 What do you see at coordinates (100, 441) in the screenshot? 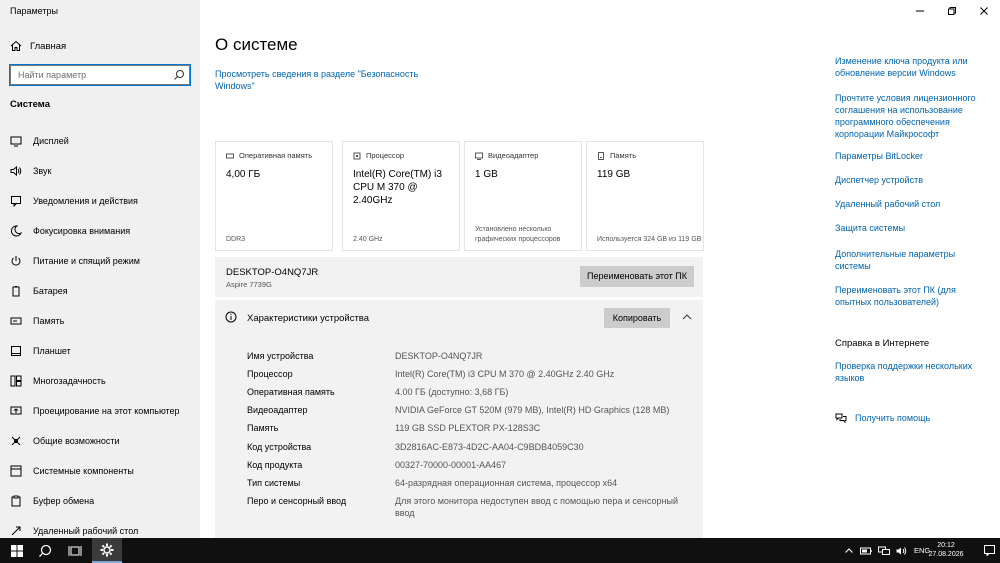
I see `sidebar-item-shared-experiences: Общие возможности` at bounding box center [100, 441].